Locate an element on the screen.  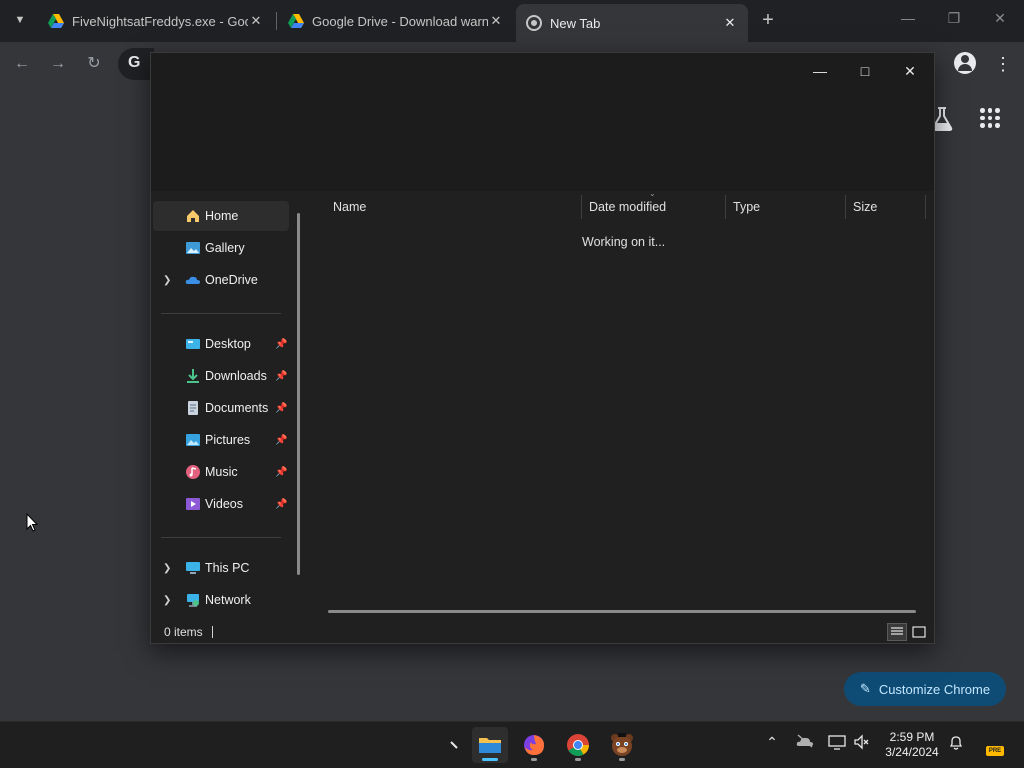
taskbar-file-explorer is located at coordinates (490, 745).